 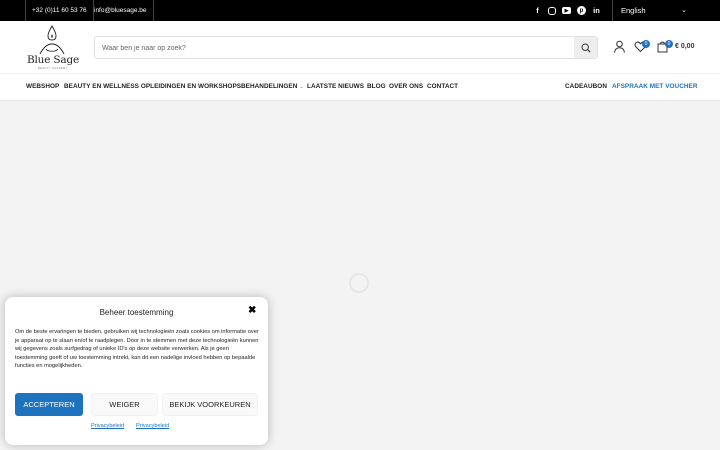 I want to click on social-links: f ▶ p in, so click(x=567, y=10).